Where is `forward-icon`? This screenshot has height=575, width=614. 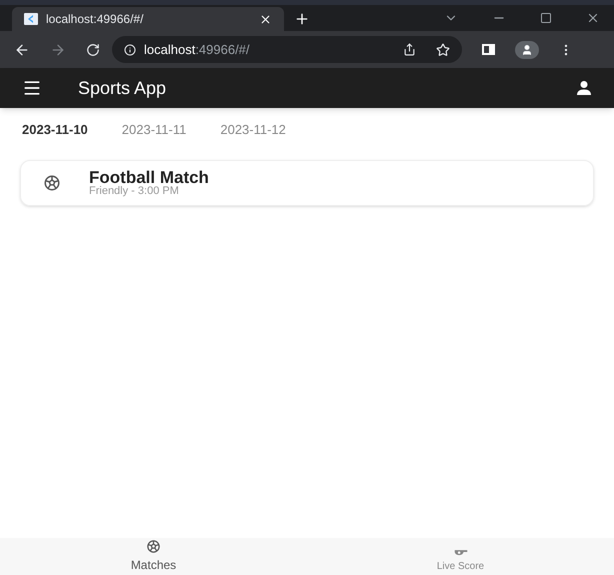
forward-icon is located at coordinates (58, 50).